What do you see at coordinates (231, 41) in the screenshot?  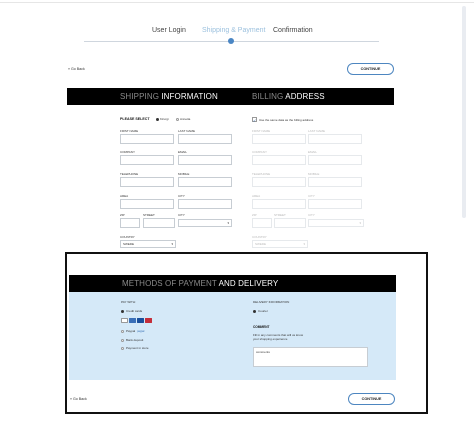 I see `progress-current-dot` at bounding box center [231, 41].